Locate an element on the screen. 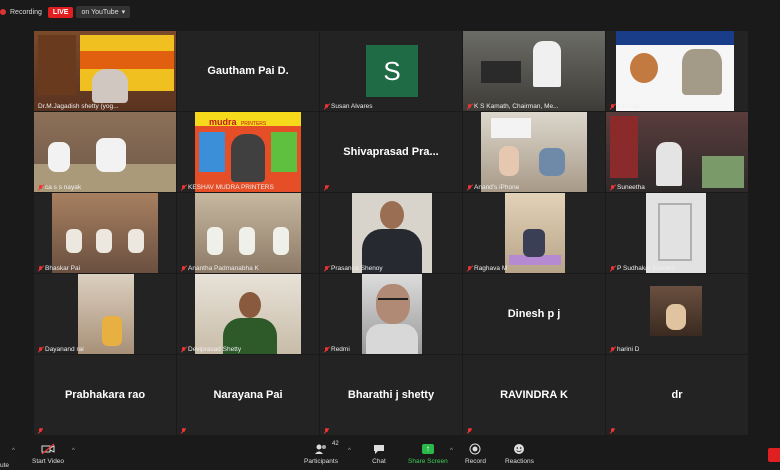 The image size is (780, 470). participant-tile: Deviprasad Shetty is located at coordinates (248, 314).